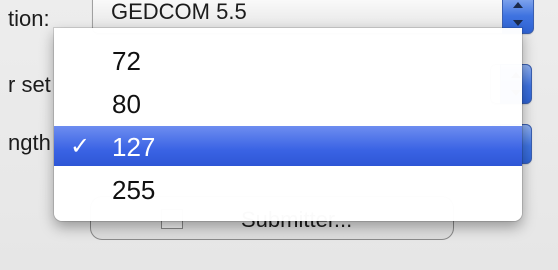 This screenshot has width=558, height=270. Describe the element at coordinates (80, 146) in the screenshot. I see `checkmark-icon: ✓` at that location.